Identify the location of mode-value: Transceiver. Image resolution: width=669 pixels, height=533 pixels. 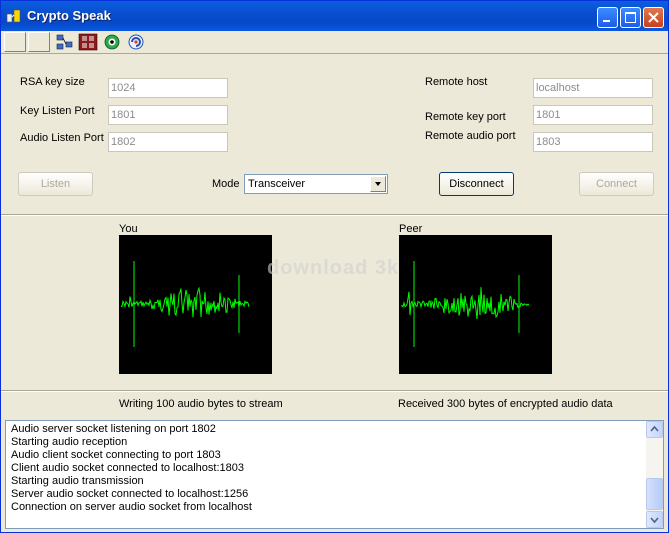
(277, 184).